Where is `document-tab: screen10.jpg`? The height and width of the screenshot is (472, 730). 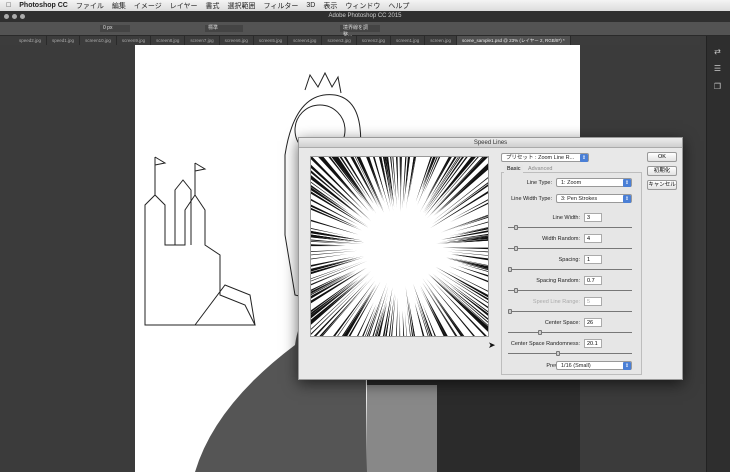 document-tab: screen10.jpg is located at coordinates (98, 40).